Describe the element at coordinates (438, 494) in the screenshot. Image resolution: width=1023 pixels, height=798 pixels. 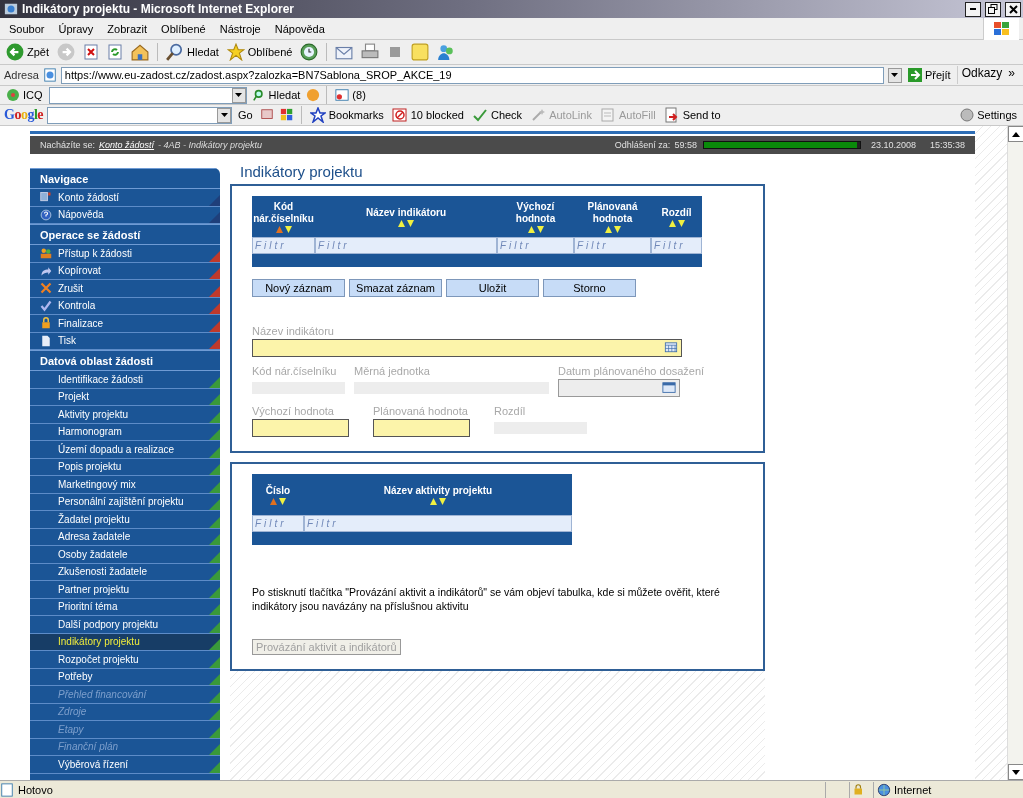
I see `column-header: Název aktivity projektu` at that location.